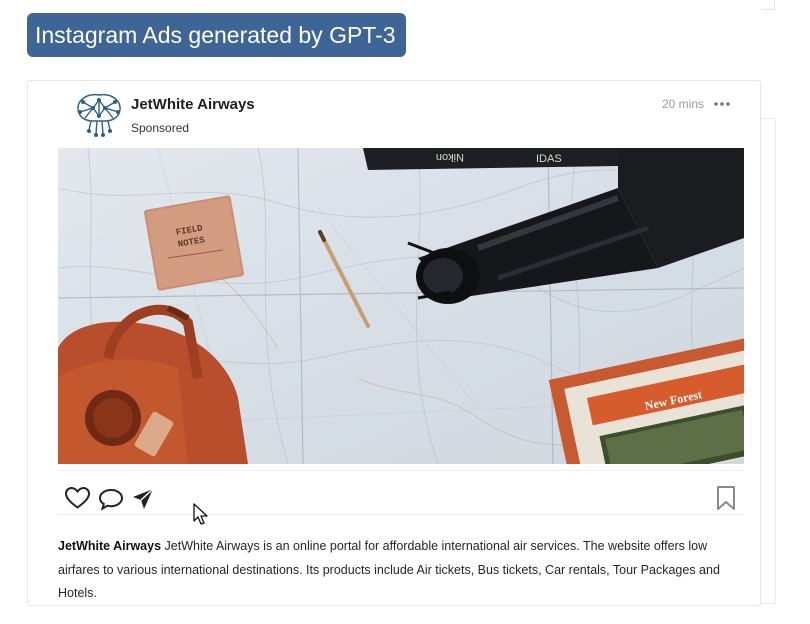 The image size is (810, 624). What do you see at coordinates (77, 498) in the screenshot?
I see `heart-icon` at bounding box center [77, 498].